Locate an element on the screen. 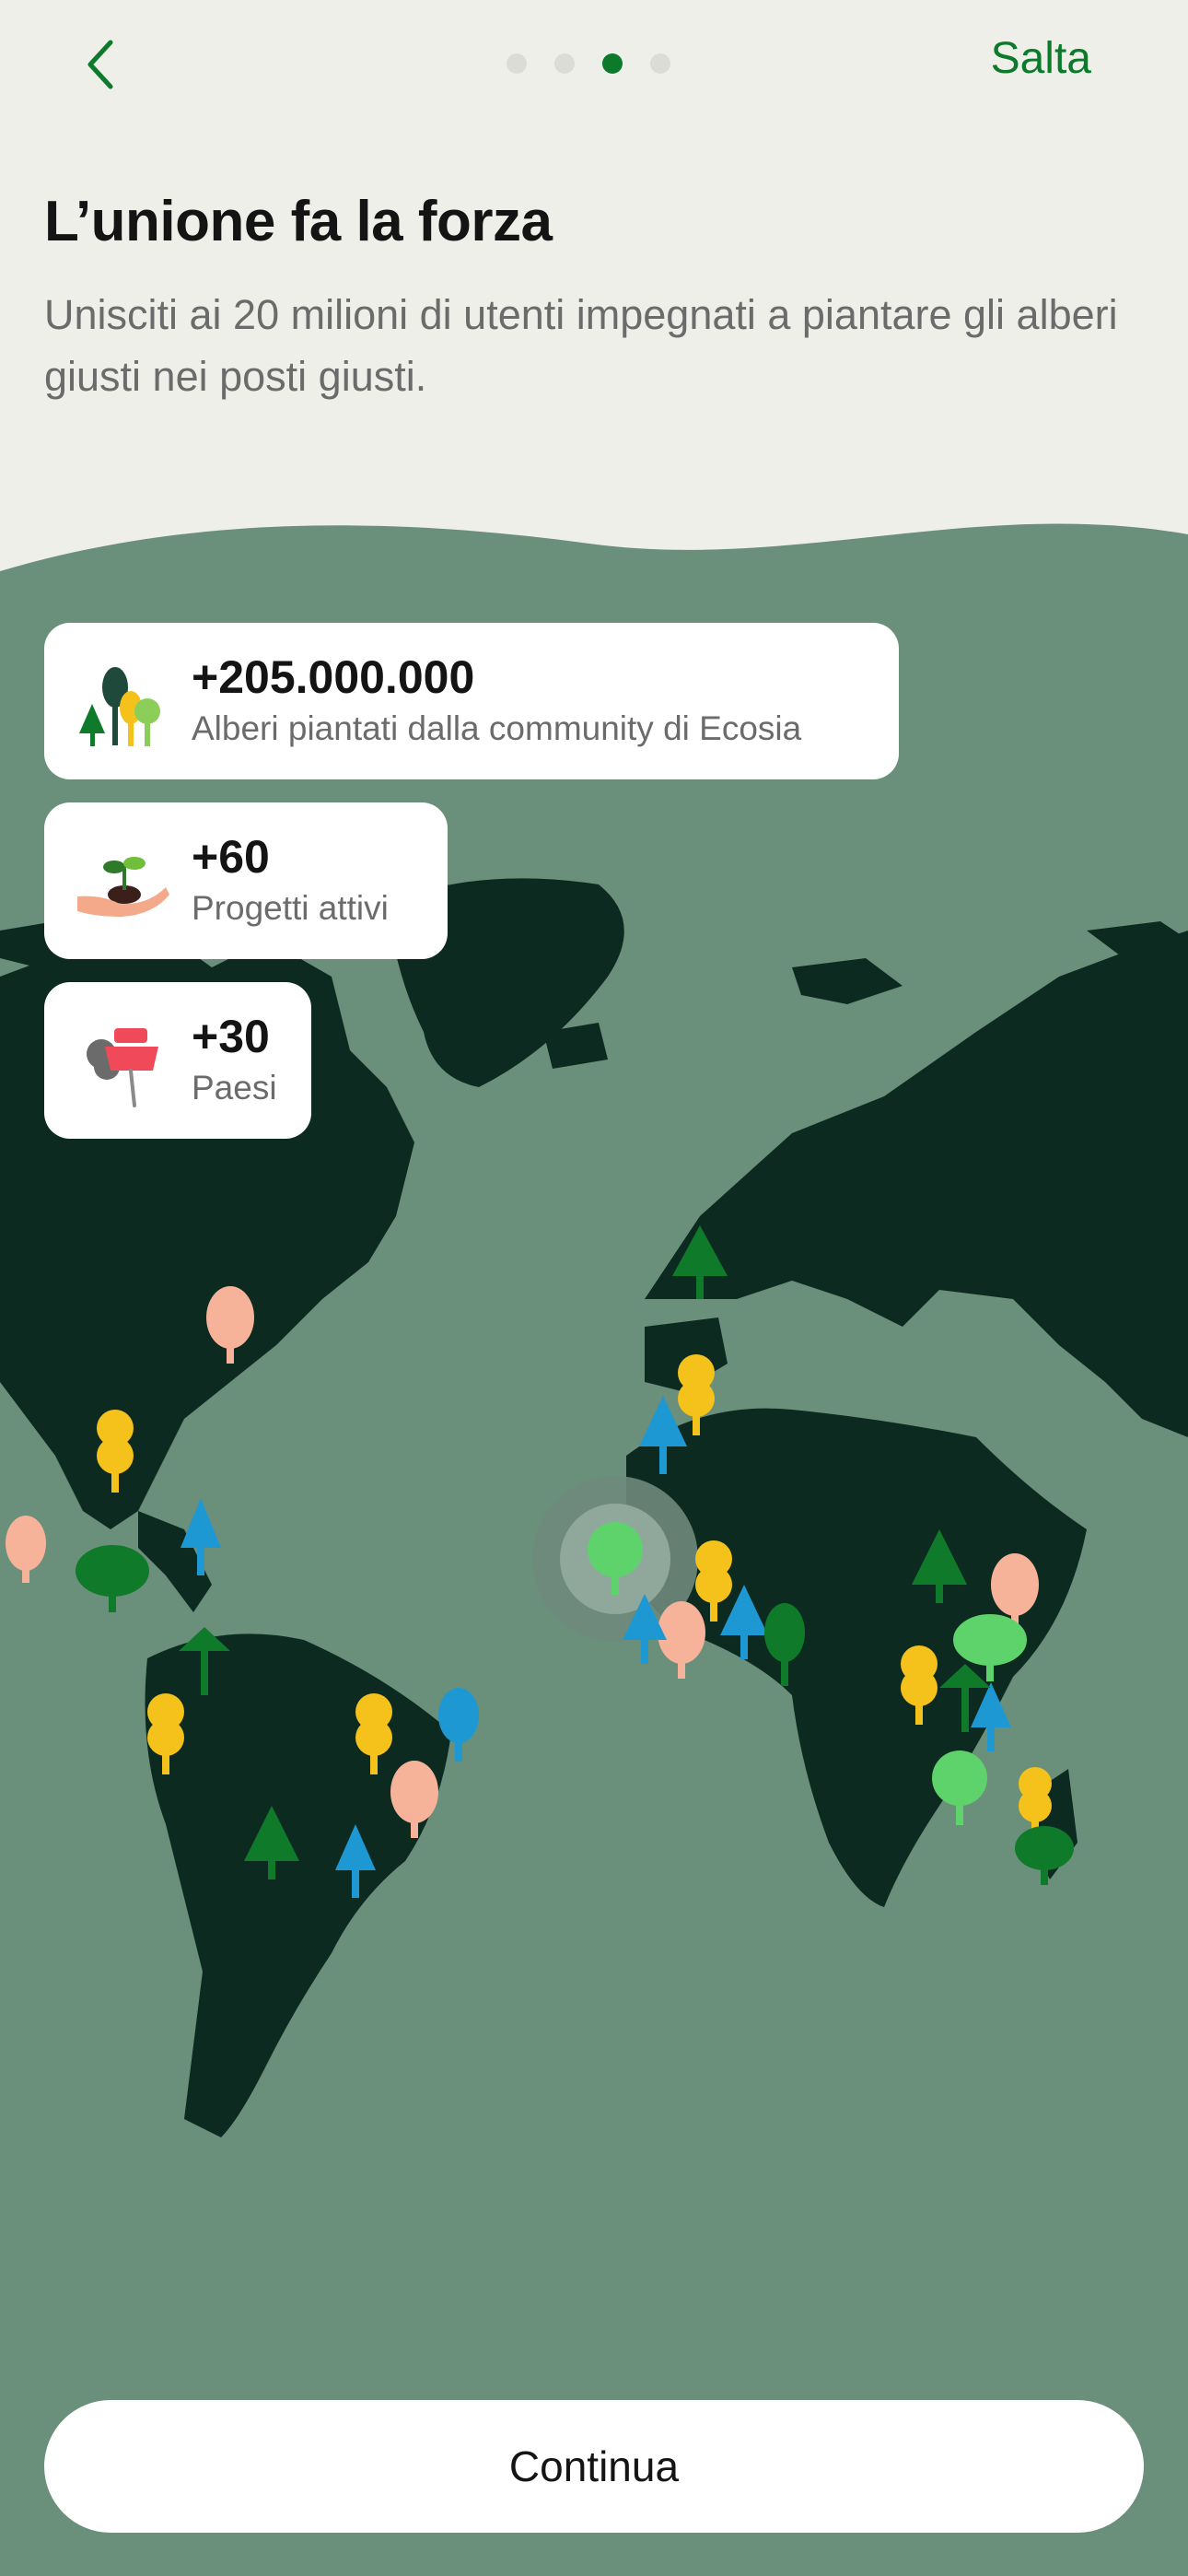 This screenshot has height=2576, width=1188. stat-label: Progetti attivi is located at coordinates (290, 908).